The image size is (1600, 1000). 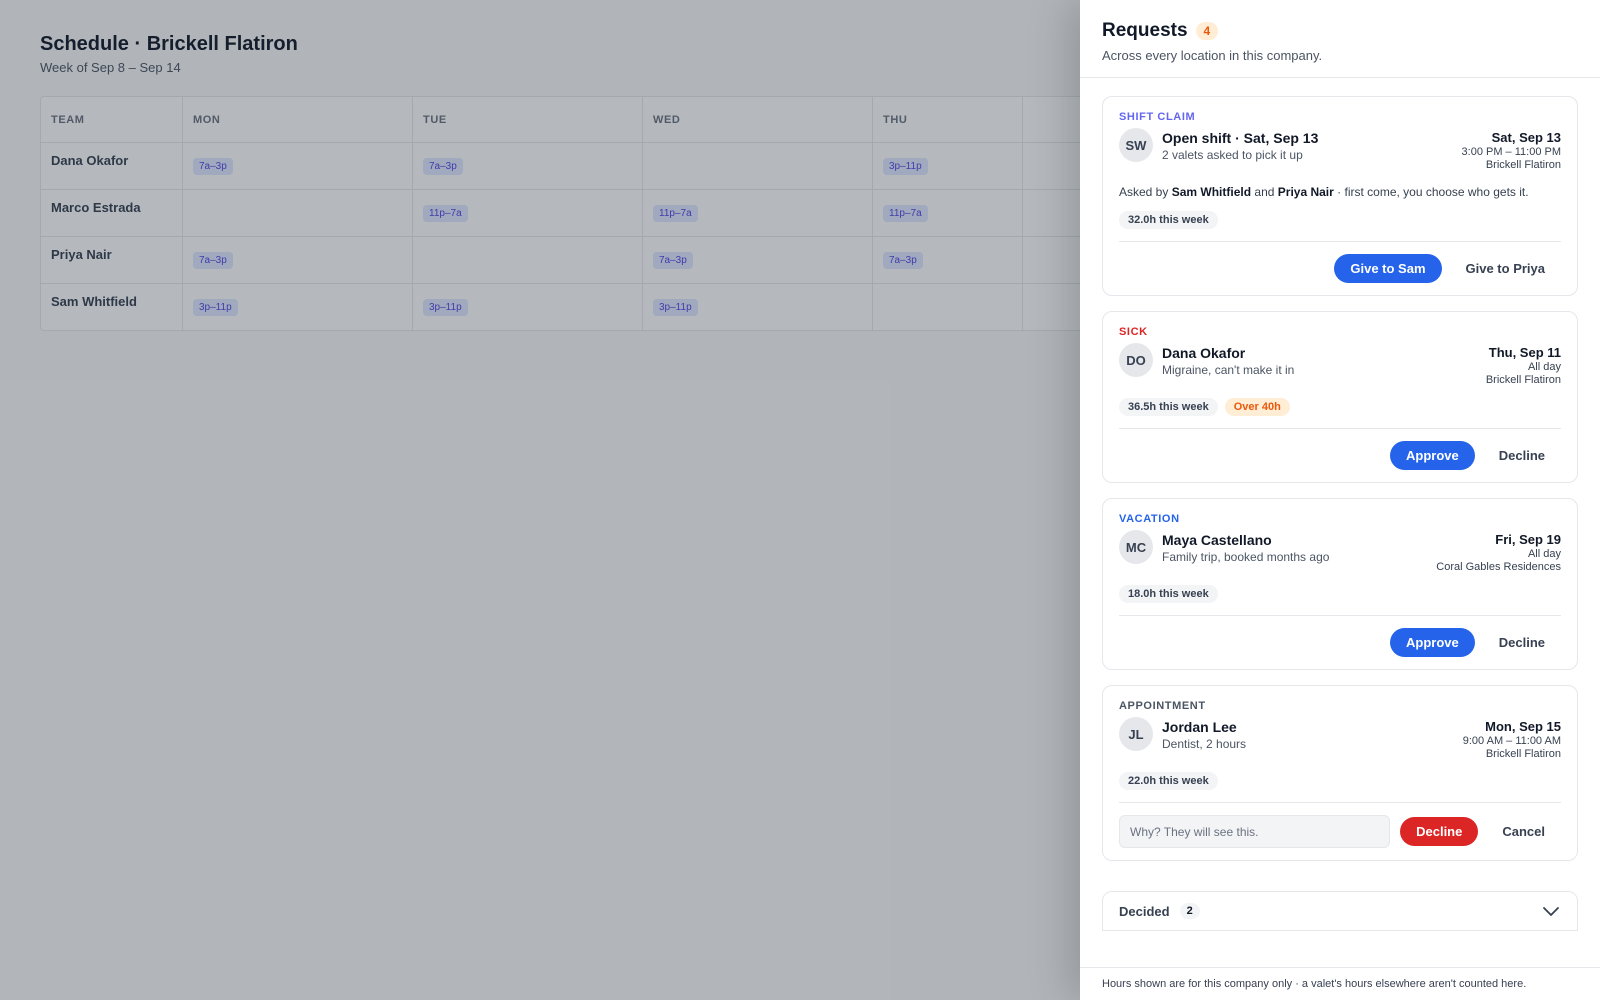 What do you see at coordinates (1439, 831) in the screenshot?
I see `confirm-decline-button: Decline` at bounding box center [1439, 831].